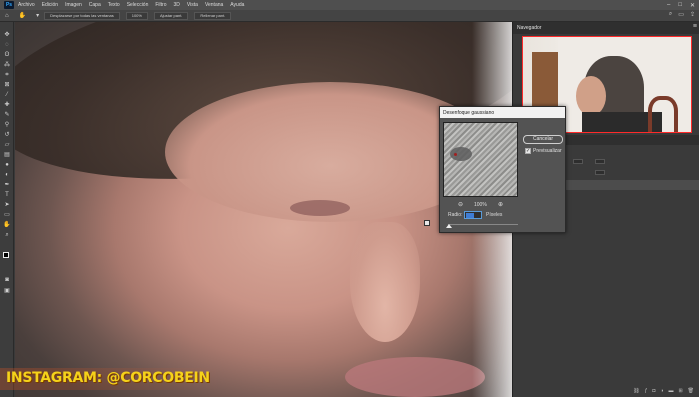  What do you see at coordinates (600, 172) in the screenshot?
I see `fill-field` at bounding box center [600, 172].